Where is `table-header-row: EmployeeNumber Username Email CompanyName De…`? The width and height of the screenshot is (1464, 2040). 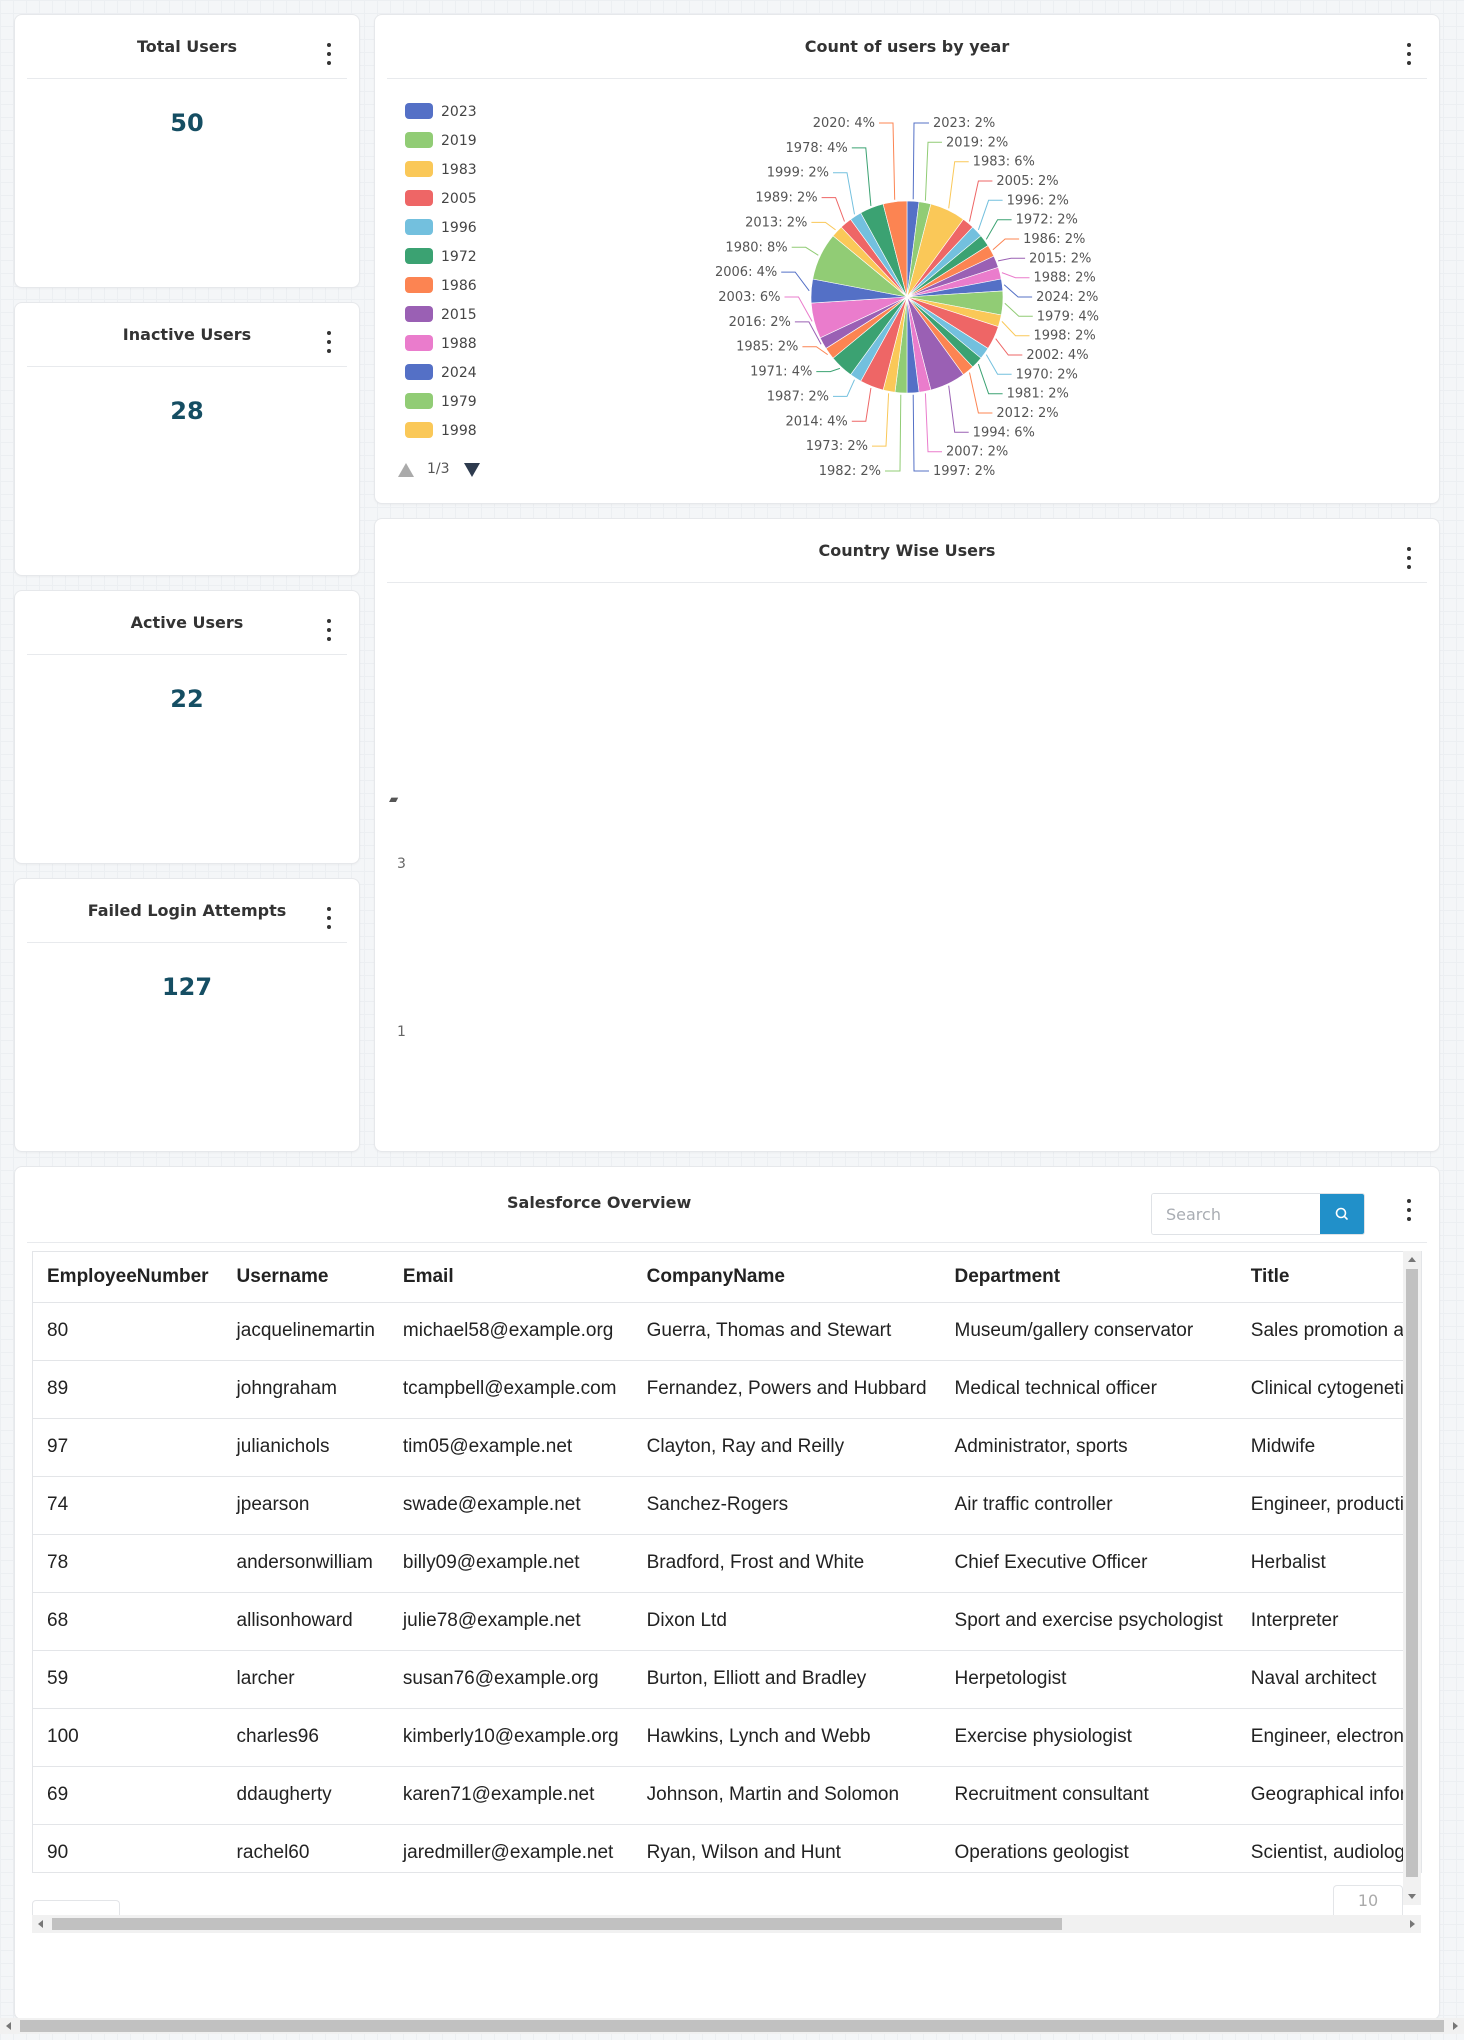 table-header-row: EmployeeNumber Username Email CompanyName De… is located at coordinates (727, 1277).